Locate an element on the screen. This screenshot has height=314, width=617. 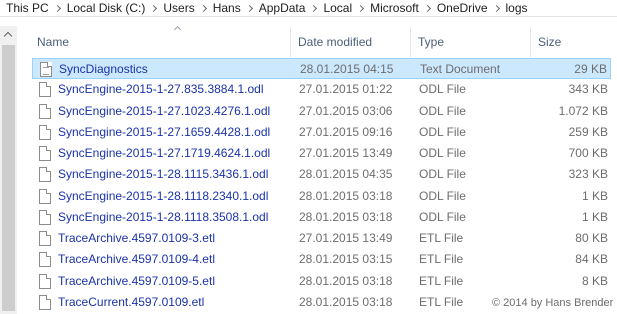
breadcrumb-item: This PC is located at coordinates (27, 8).